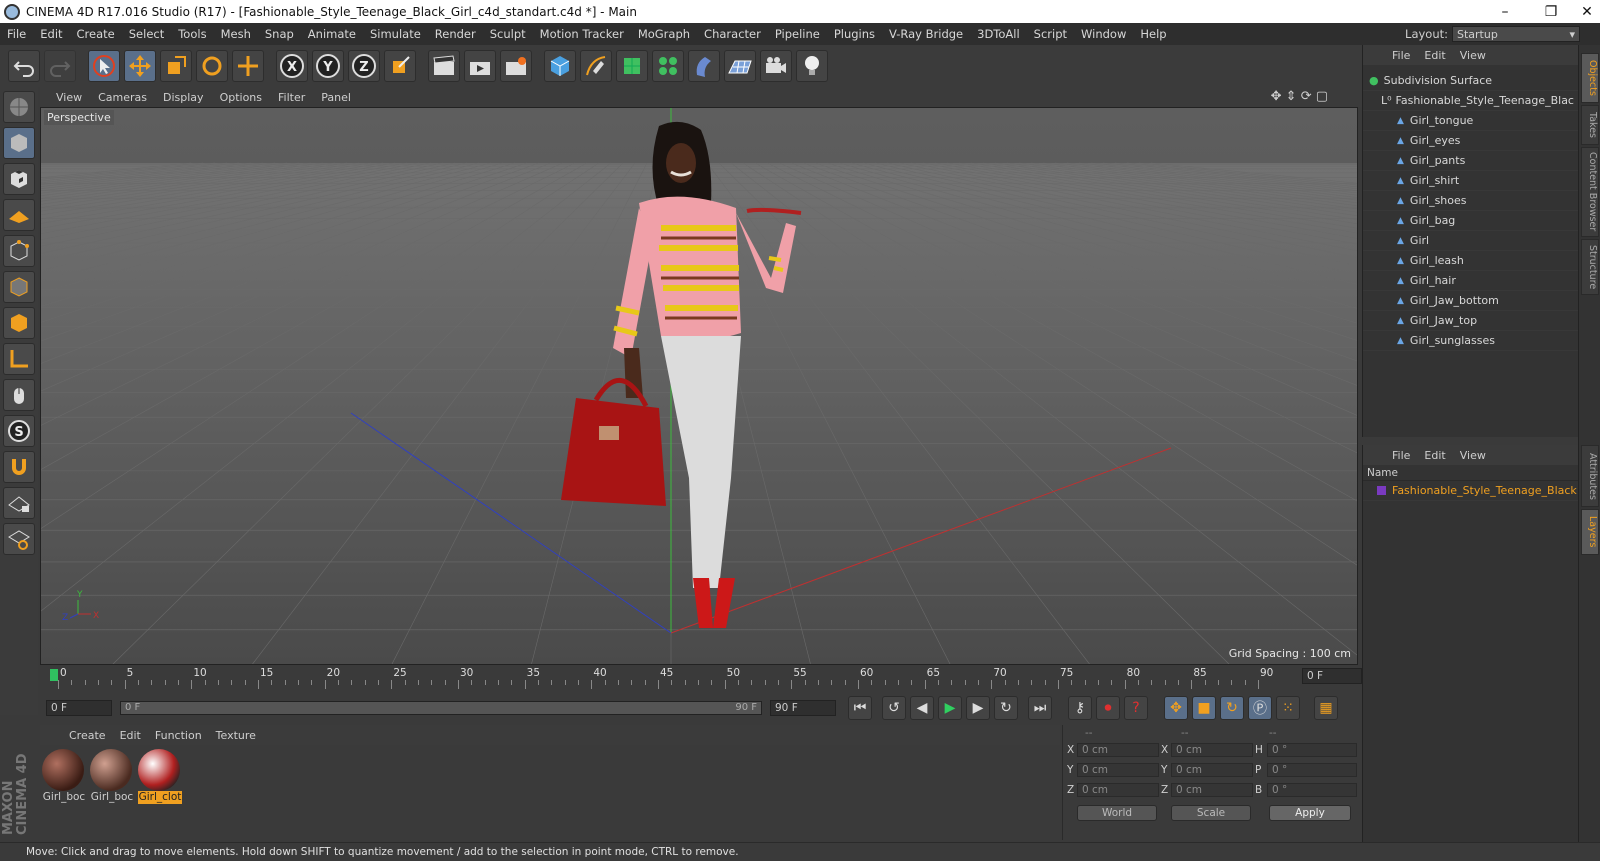 The height and width of the screenshot is (861, 1600). I want to click on redo-button, so click(60, 66).